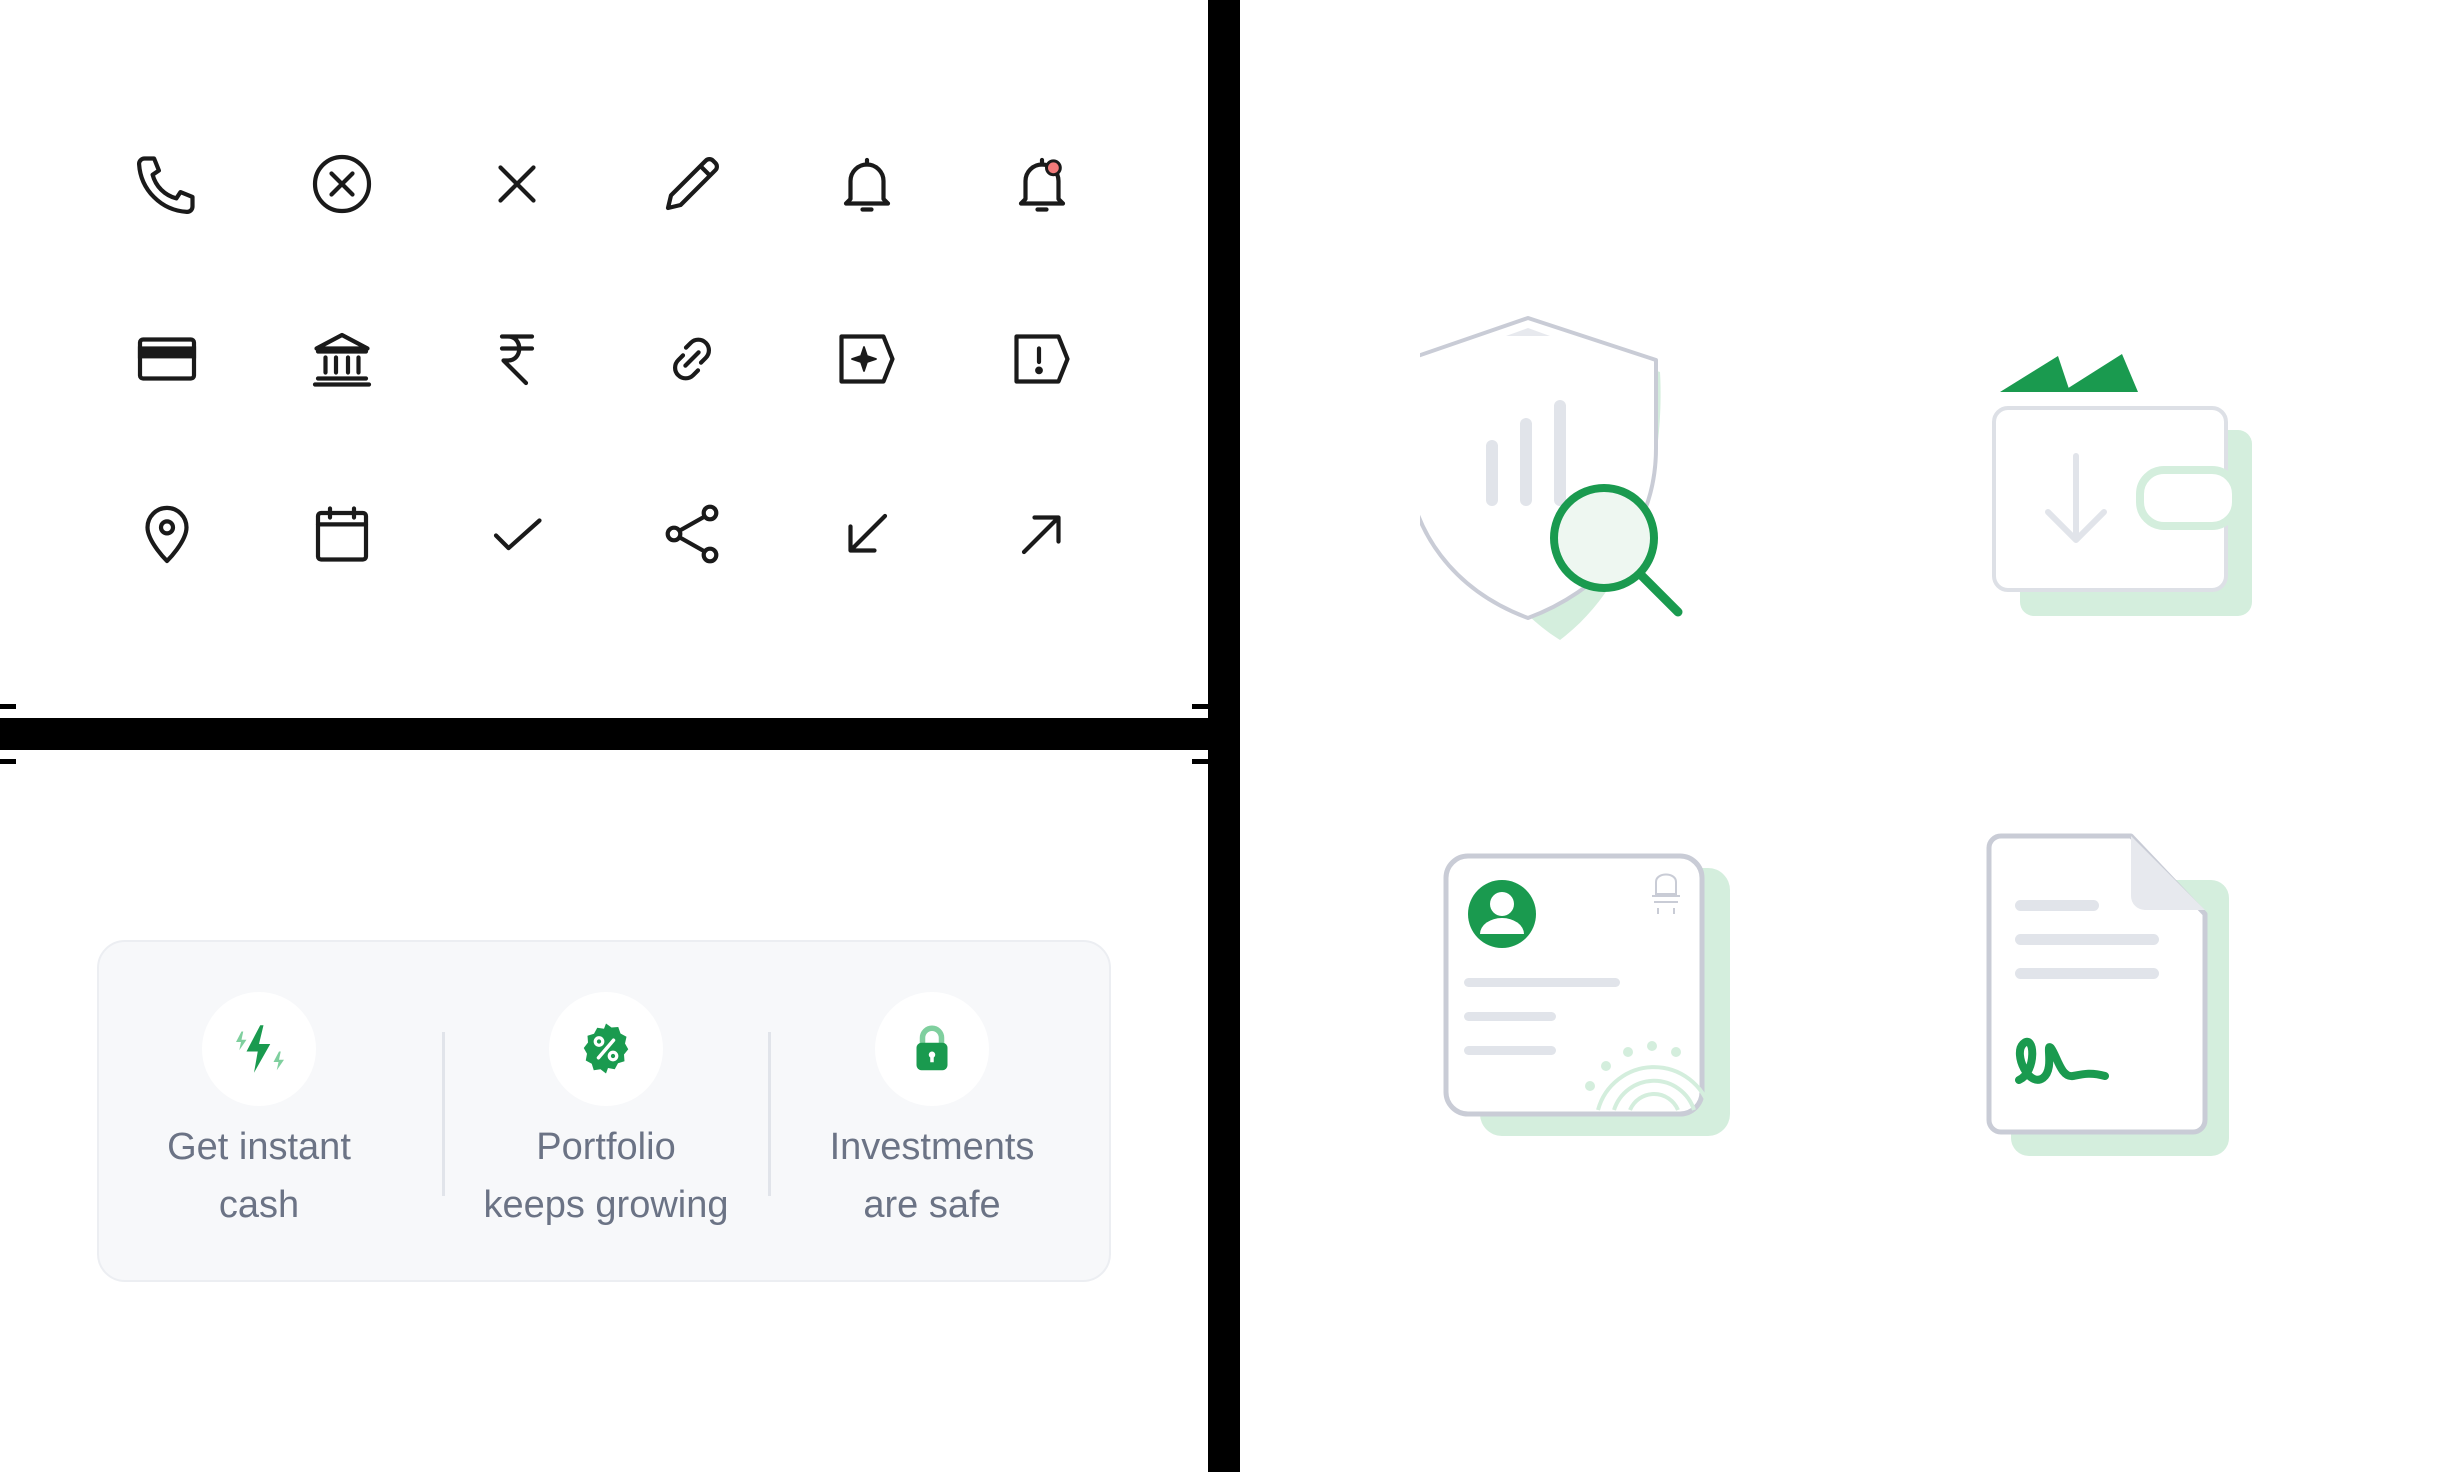 This screenshot has width=2448, height=1472. What do you see at coordinates (932, 1176) in the screenshot?
I see `feature-label: Investments are safe` at bounding box center [932, 1176].